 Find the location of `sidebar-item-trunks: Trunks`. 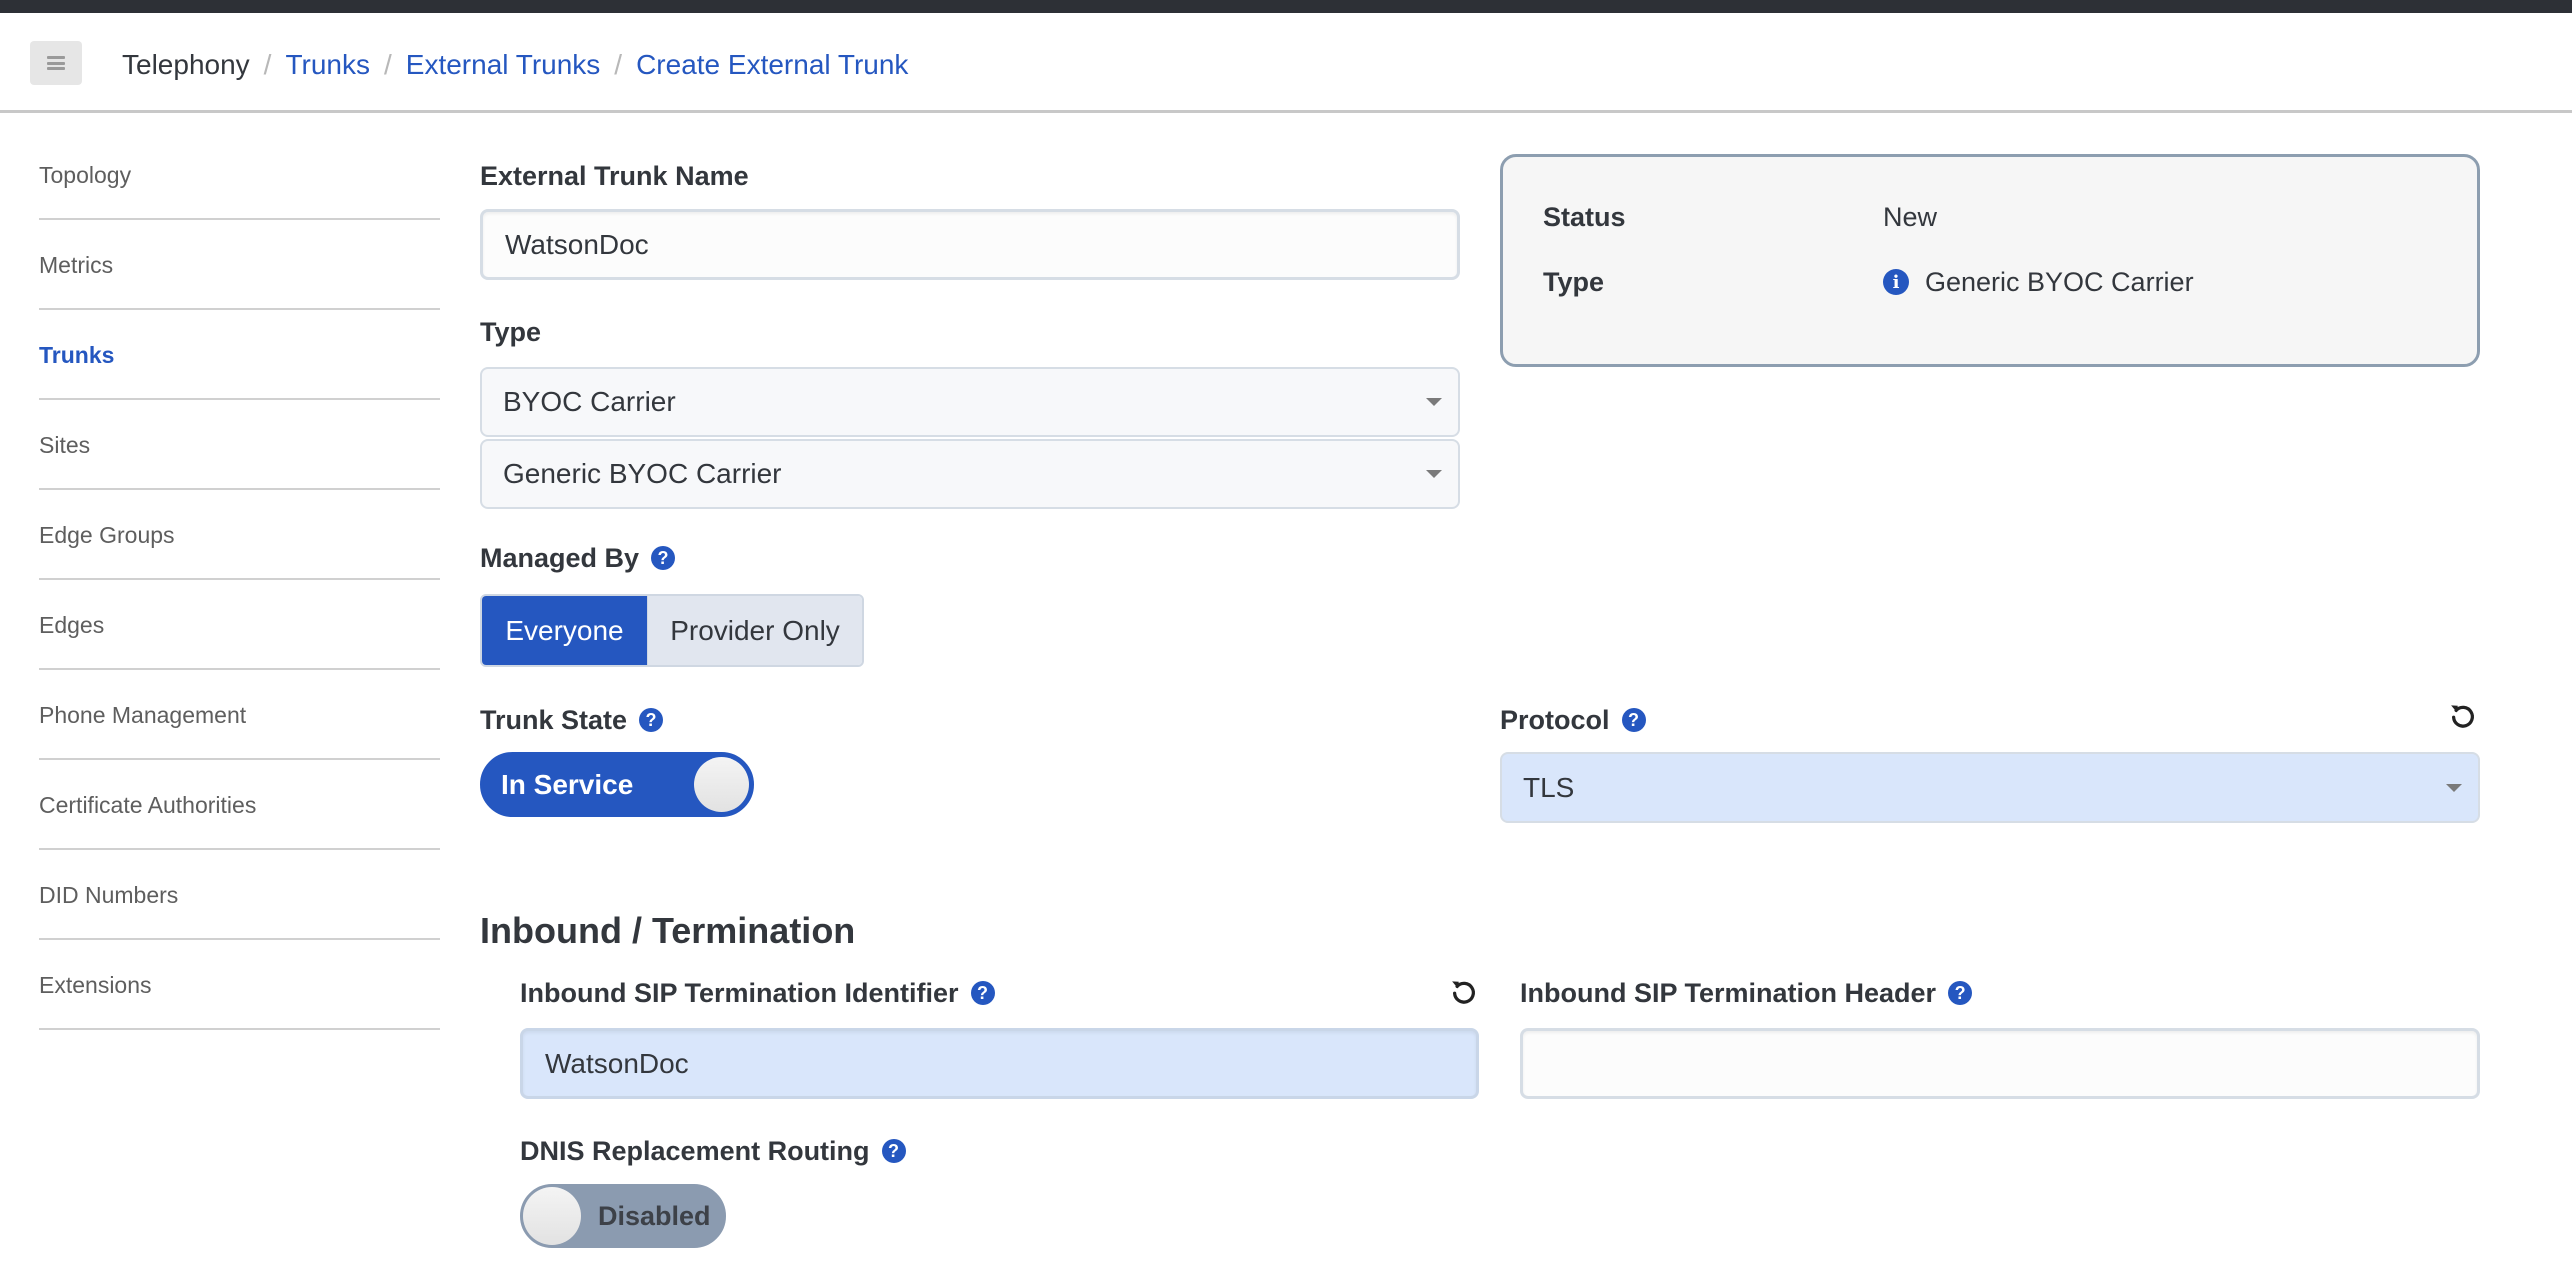

sidebar-item-trunks: Trunks is located at coordinates (239, 355).